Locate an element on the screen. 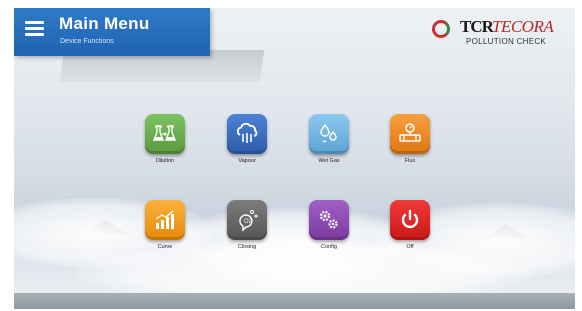 The height and width of the screenshot is (311, 582). wet-gas-button is located at coordinates (329, 134).